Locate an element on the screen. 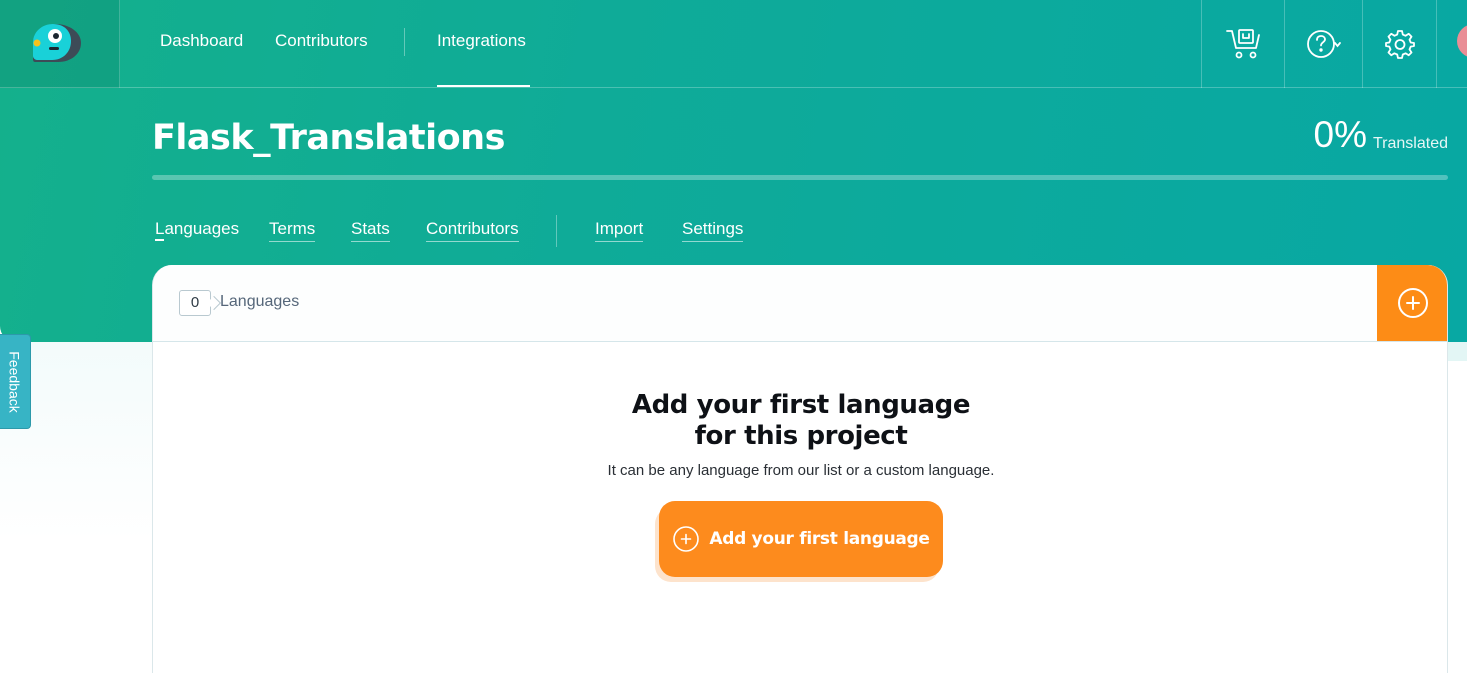  tab-terms: Terms is located at coordinates (292, 230).